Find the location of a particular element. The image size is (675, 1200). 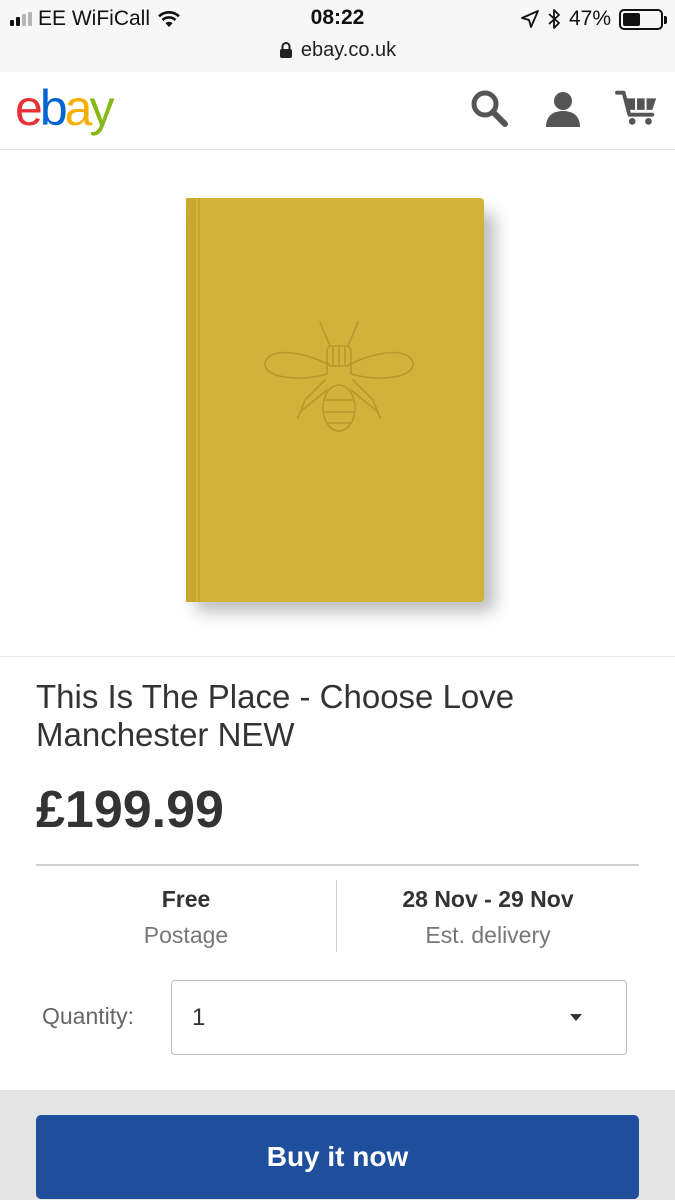

quantity-select: 1 is located at coordinates (399, 1017).